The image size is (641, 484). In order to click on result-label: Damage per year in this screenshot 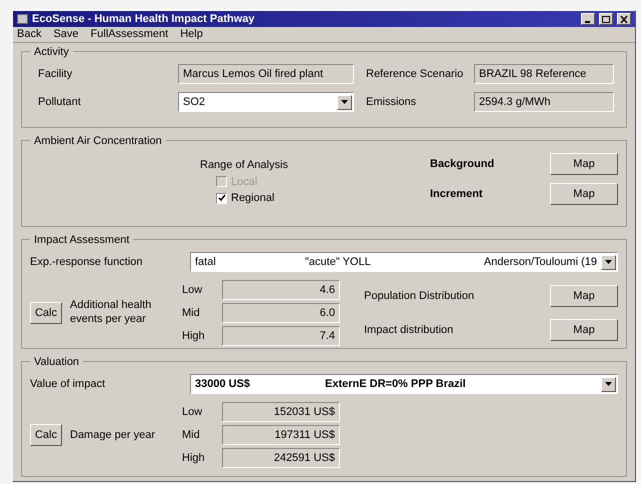, I will do `click(112, 435)`.